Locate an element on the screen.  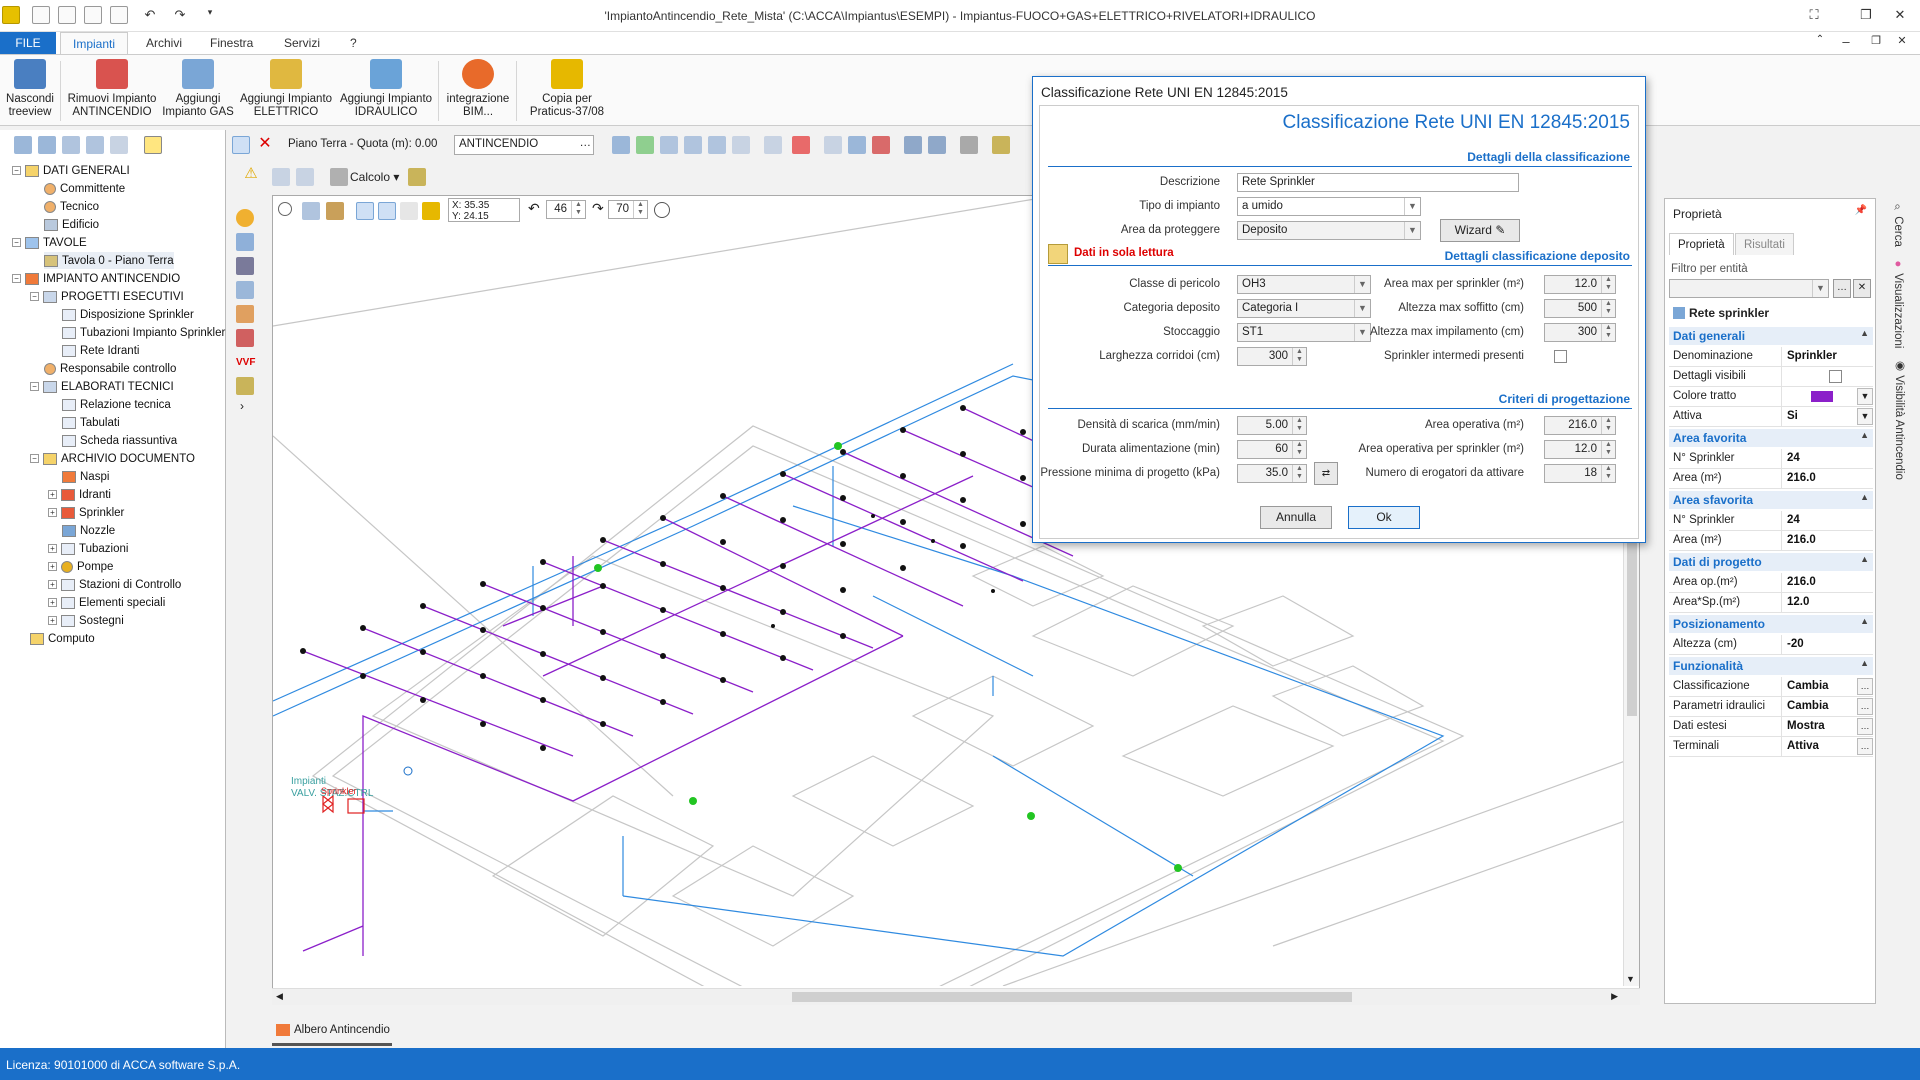
mdi-minimize-icon: – is located at coordinates (1846, 43).